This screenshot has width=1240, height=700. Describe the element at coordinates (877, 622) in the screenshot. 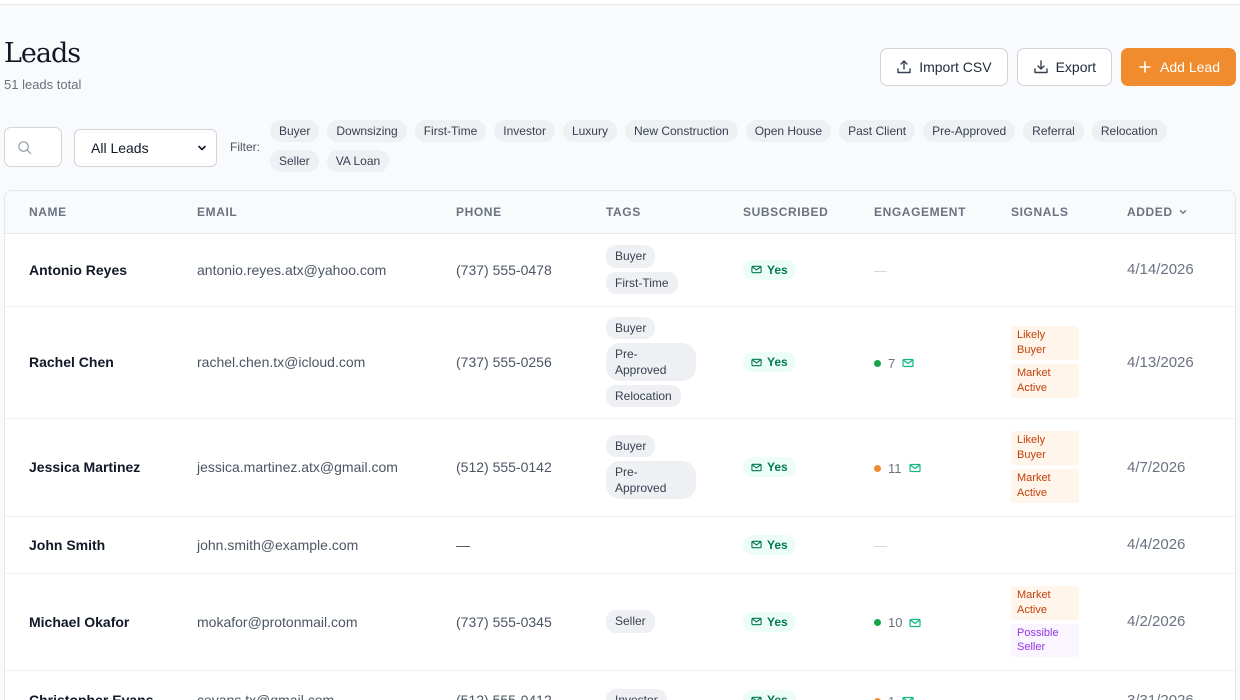

I see `engagement-dot` at that location.